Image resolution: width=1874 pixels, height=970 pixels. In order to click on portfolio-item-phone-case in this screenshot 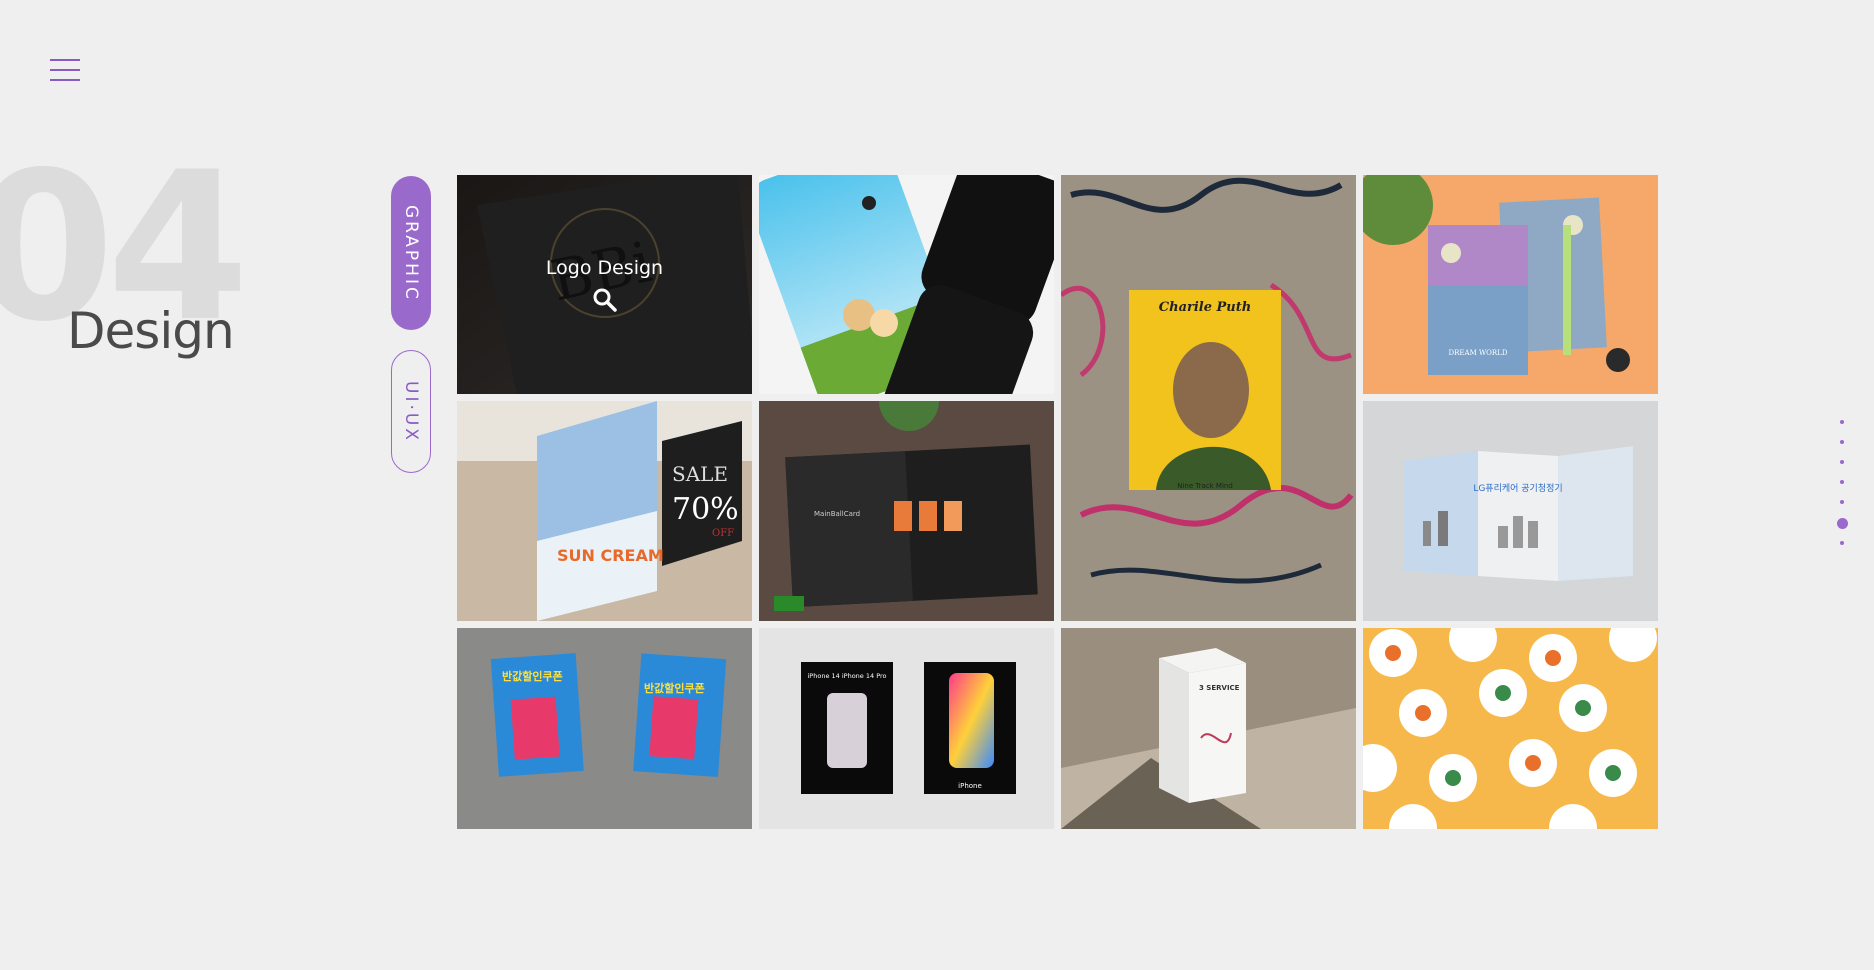, I will do `click(906, 284)`.